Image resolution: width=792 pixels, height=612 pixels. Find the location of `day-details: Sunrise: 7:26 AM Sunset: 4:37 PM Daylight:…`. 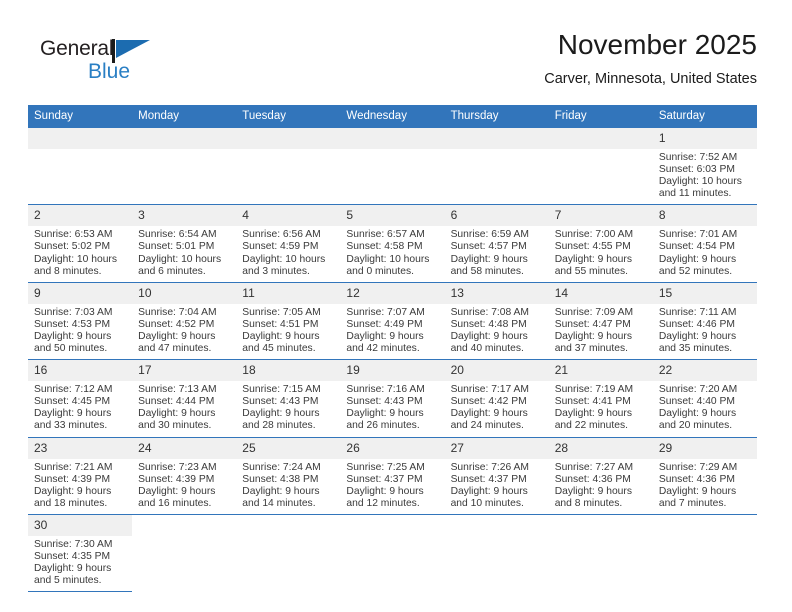

day-details: Sunrise: 7:26 AM Sunset: 4:37 PM Daylight:… is located at coordinates (497, 486).